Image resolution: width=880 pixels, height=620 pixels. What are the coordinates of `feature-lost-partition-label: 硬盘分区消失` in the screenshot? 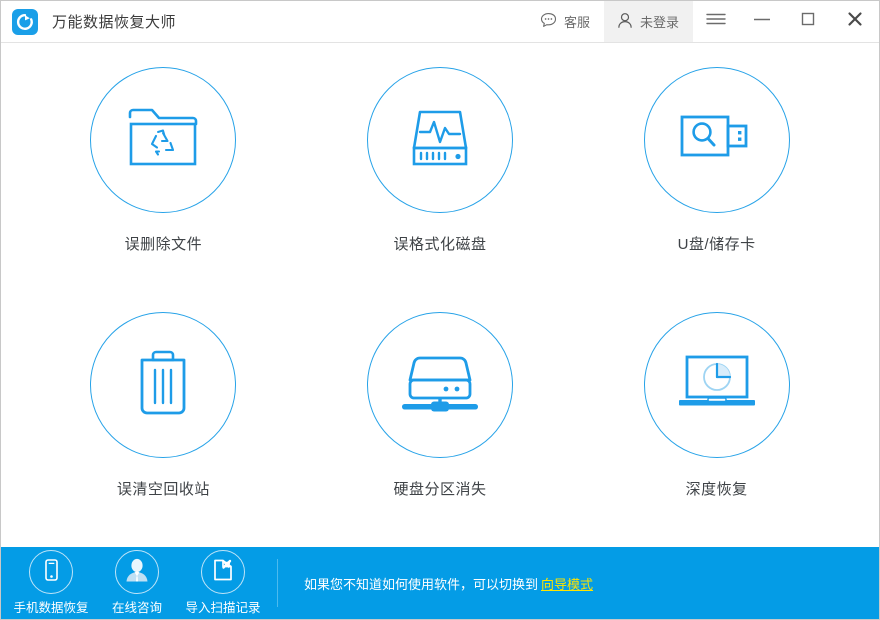 It's located at (440, 489).